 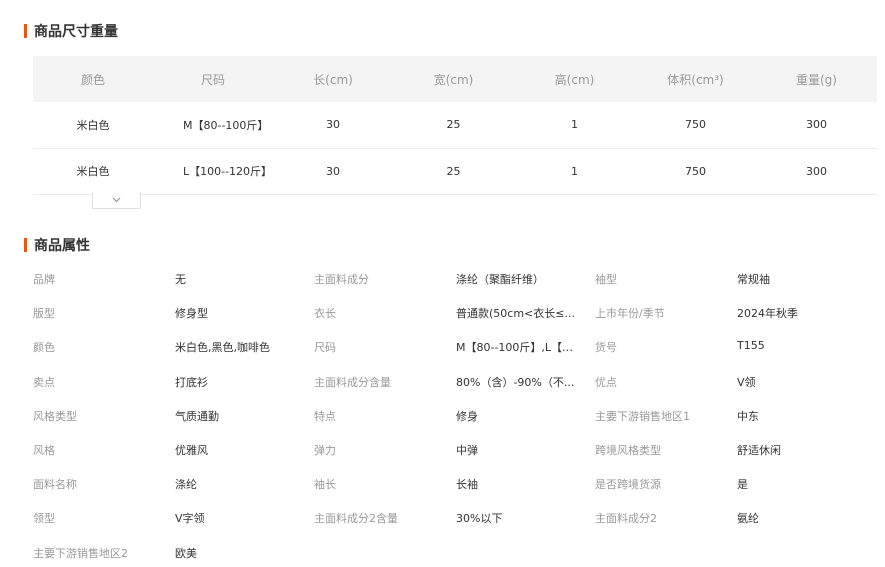 I want to click on attr-item: 颜色 米白色,黑色,咖啡色, so click(x=173, y=347).